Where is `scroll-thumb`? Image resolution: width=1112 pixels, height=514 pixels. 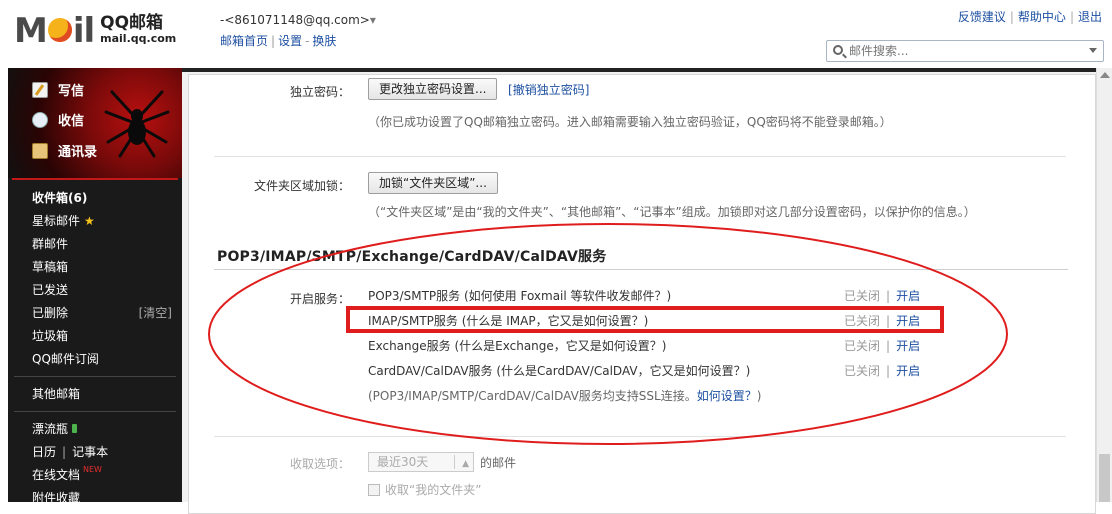
scroll-thumb is located at coordinates (1104, 478).